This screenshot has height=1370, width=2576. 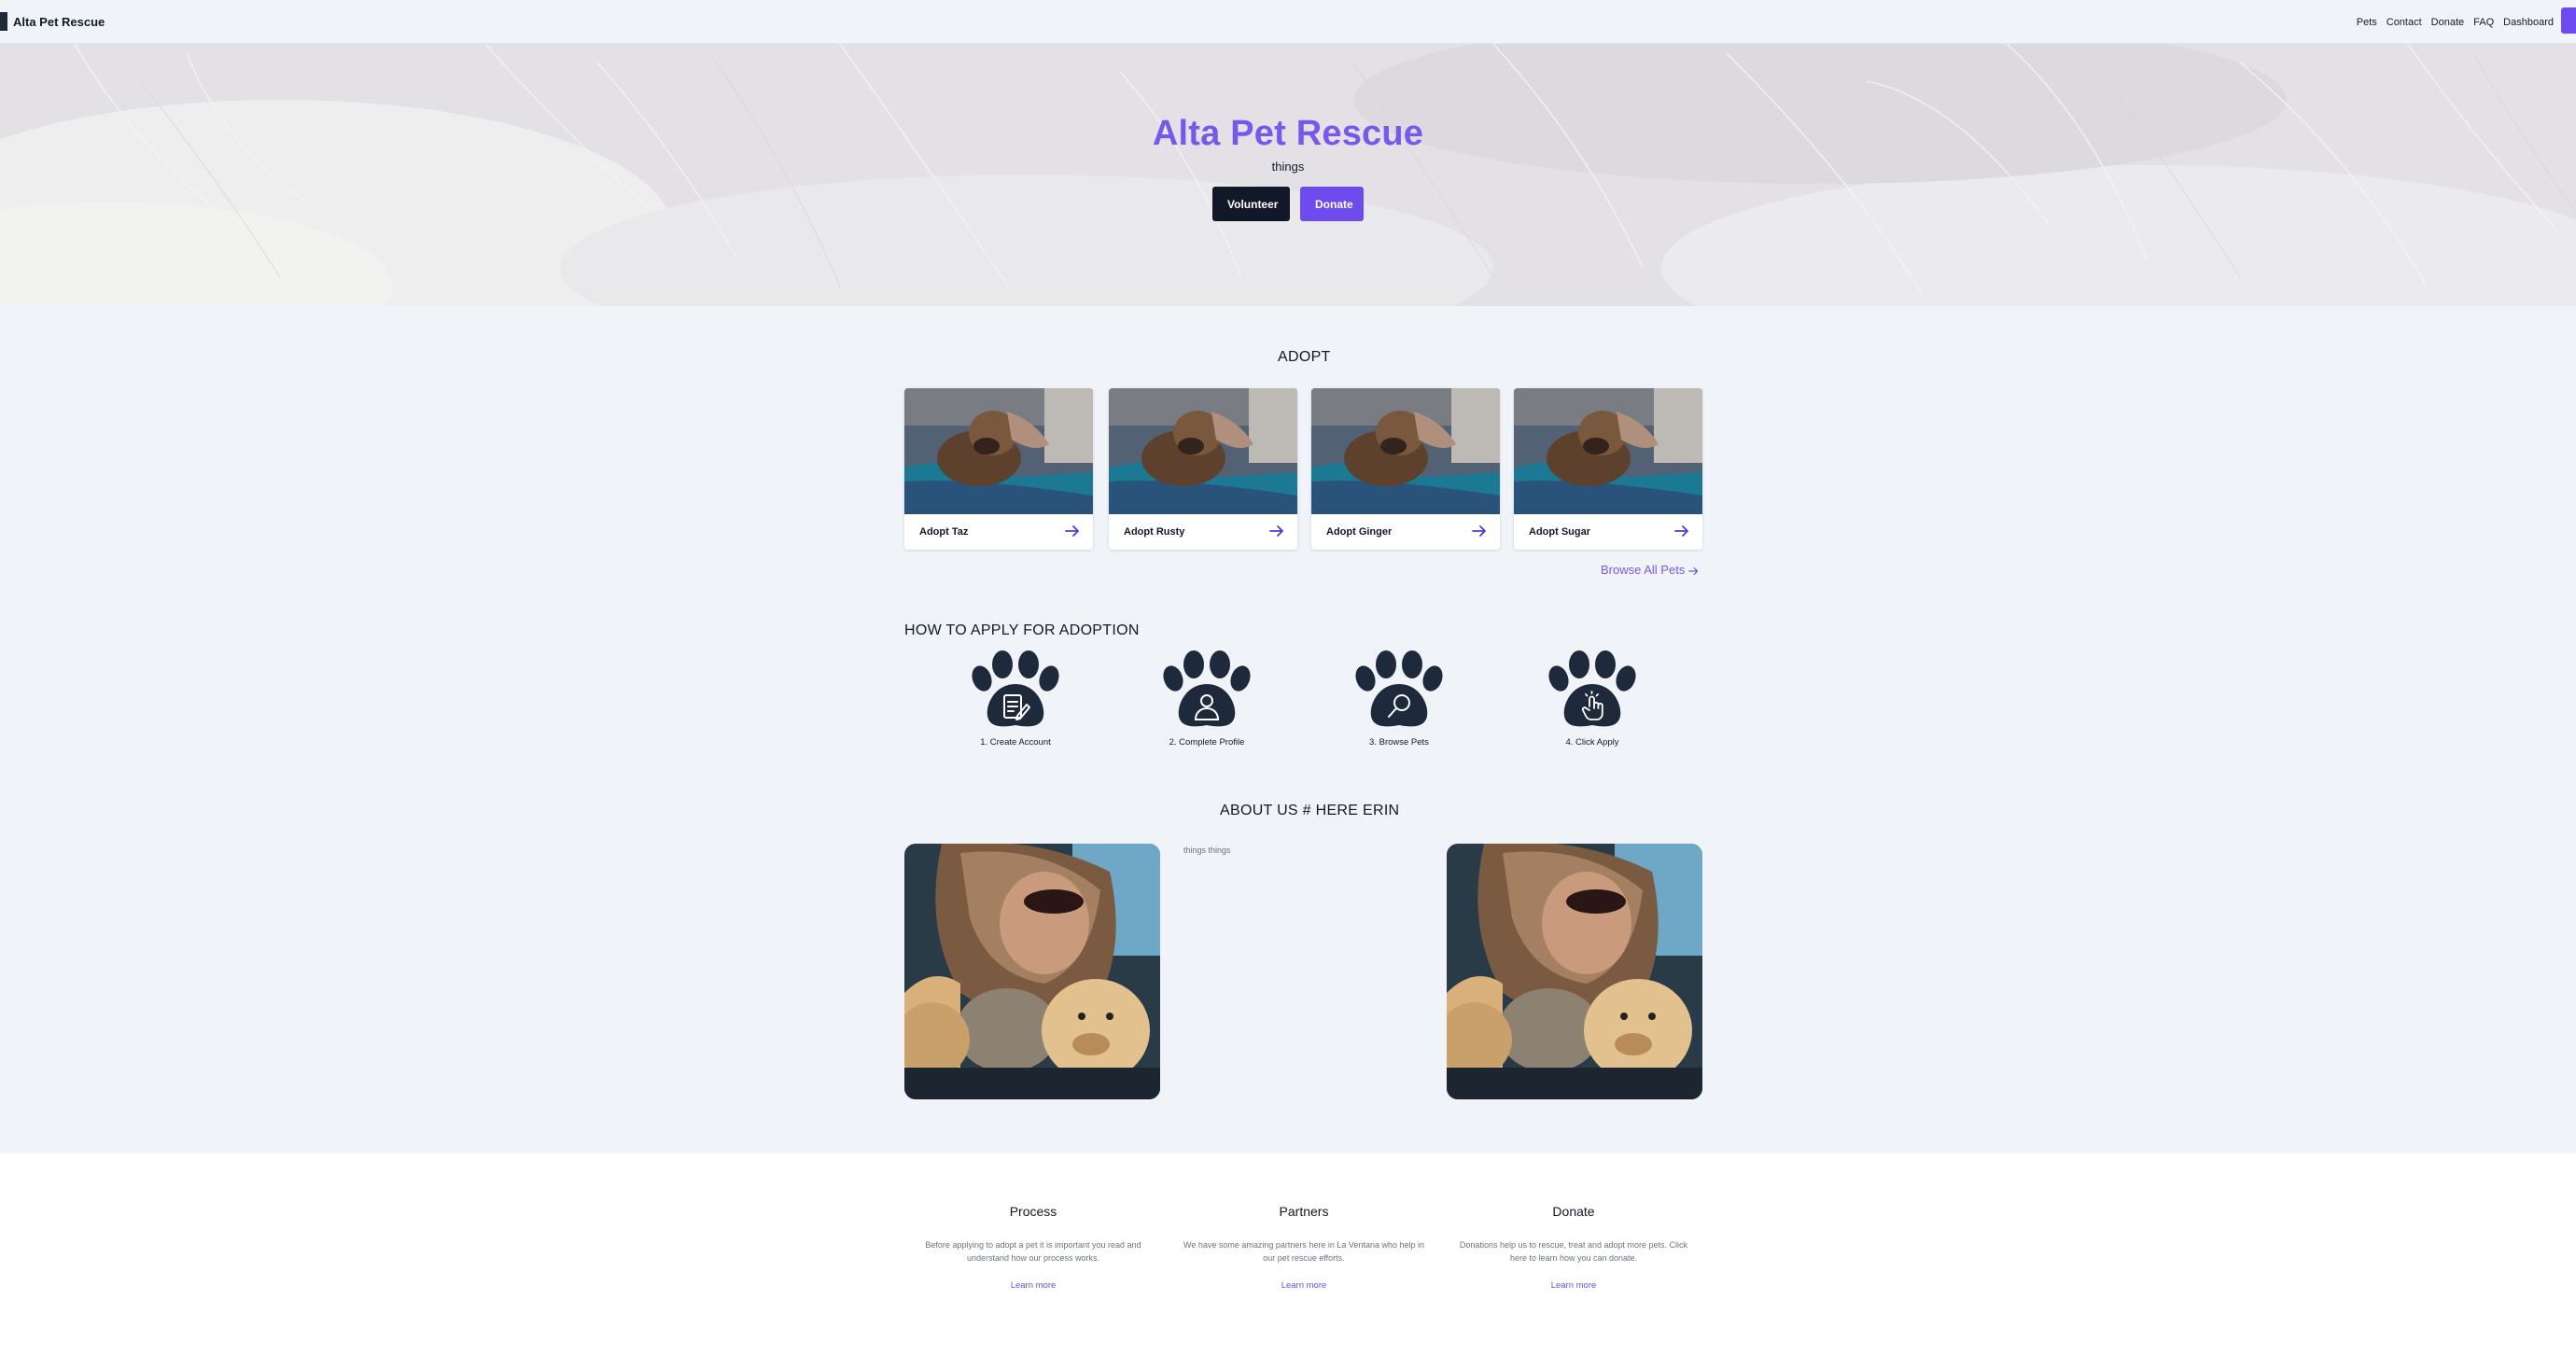 I want to click on nav-link-donate: Donate, so click(x=2447, y=22).